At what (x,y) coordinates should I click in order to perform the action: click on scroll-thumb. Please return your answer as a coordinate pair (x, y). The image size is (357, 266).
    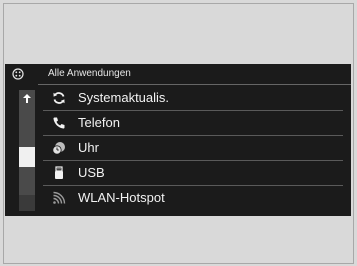
    Looking at the image, I should click on (27, 157).